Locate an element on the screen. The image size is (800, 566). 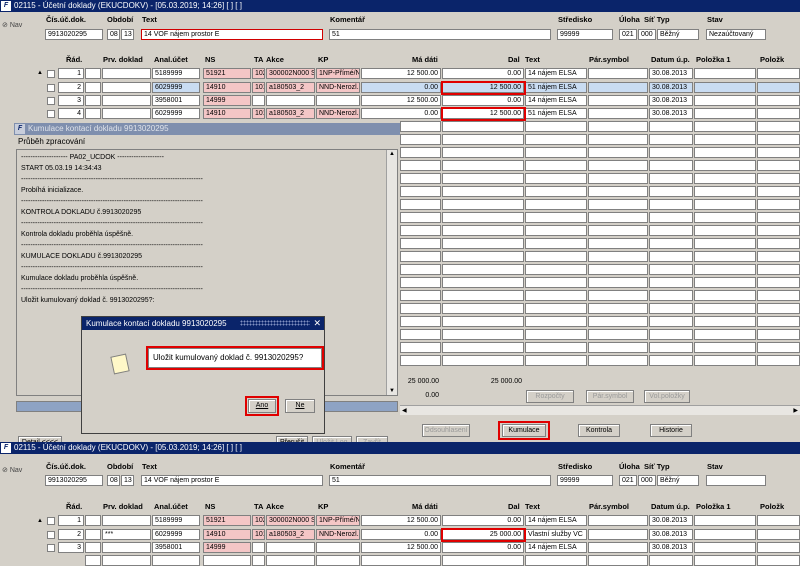
dal-cell: 25 000.00 is located at coordinates (483, 534).